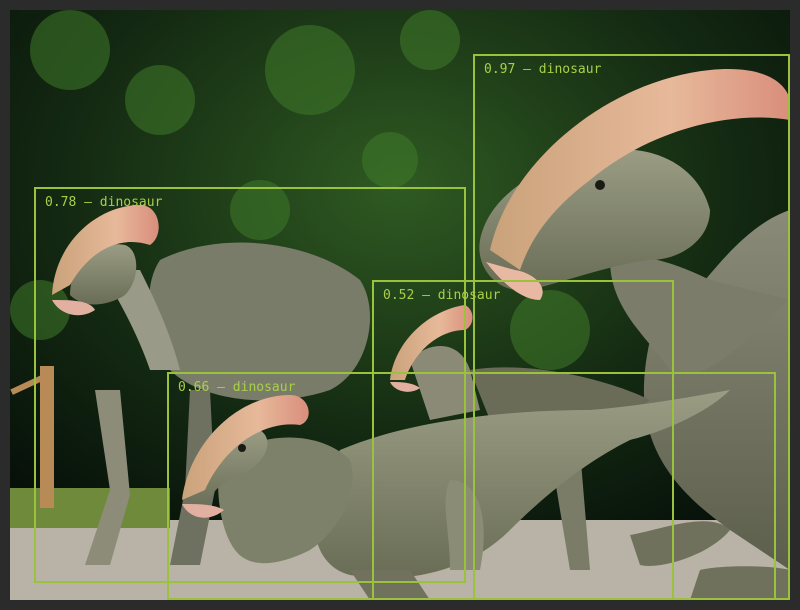 This screenshot has width=800, height=610. What do you see at coordinates (543, 69) in the screenshot?
I see `detection-label-1: 0.97 – dinosaur` at bounding box center [543, 69].